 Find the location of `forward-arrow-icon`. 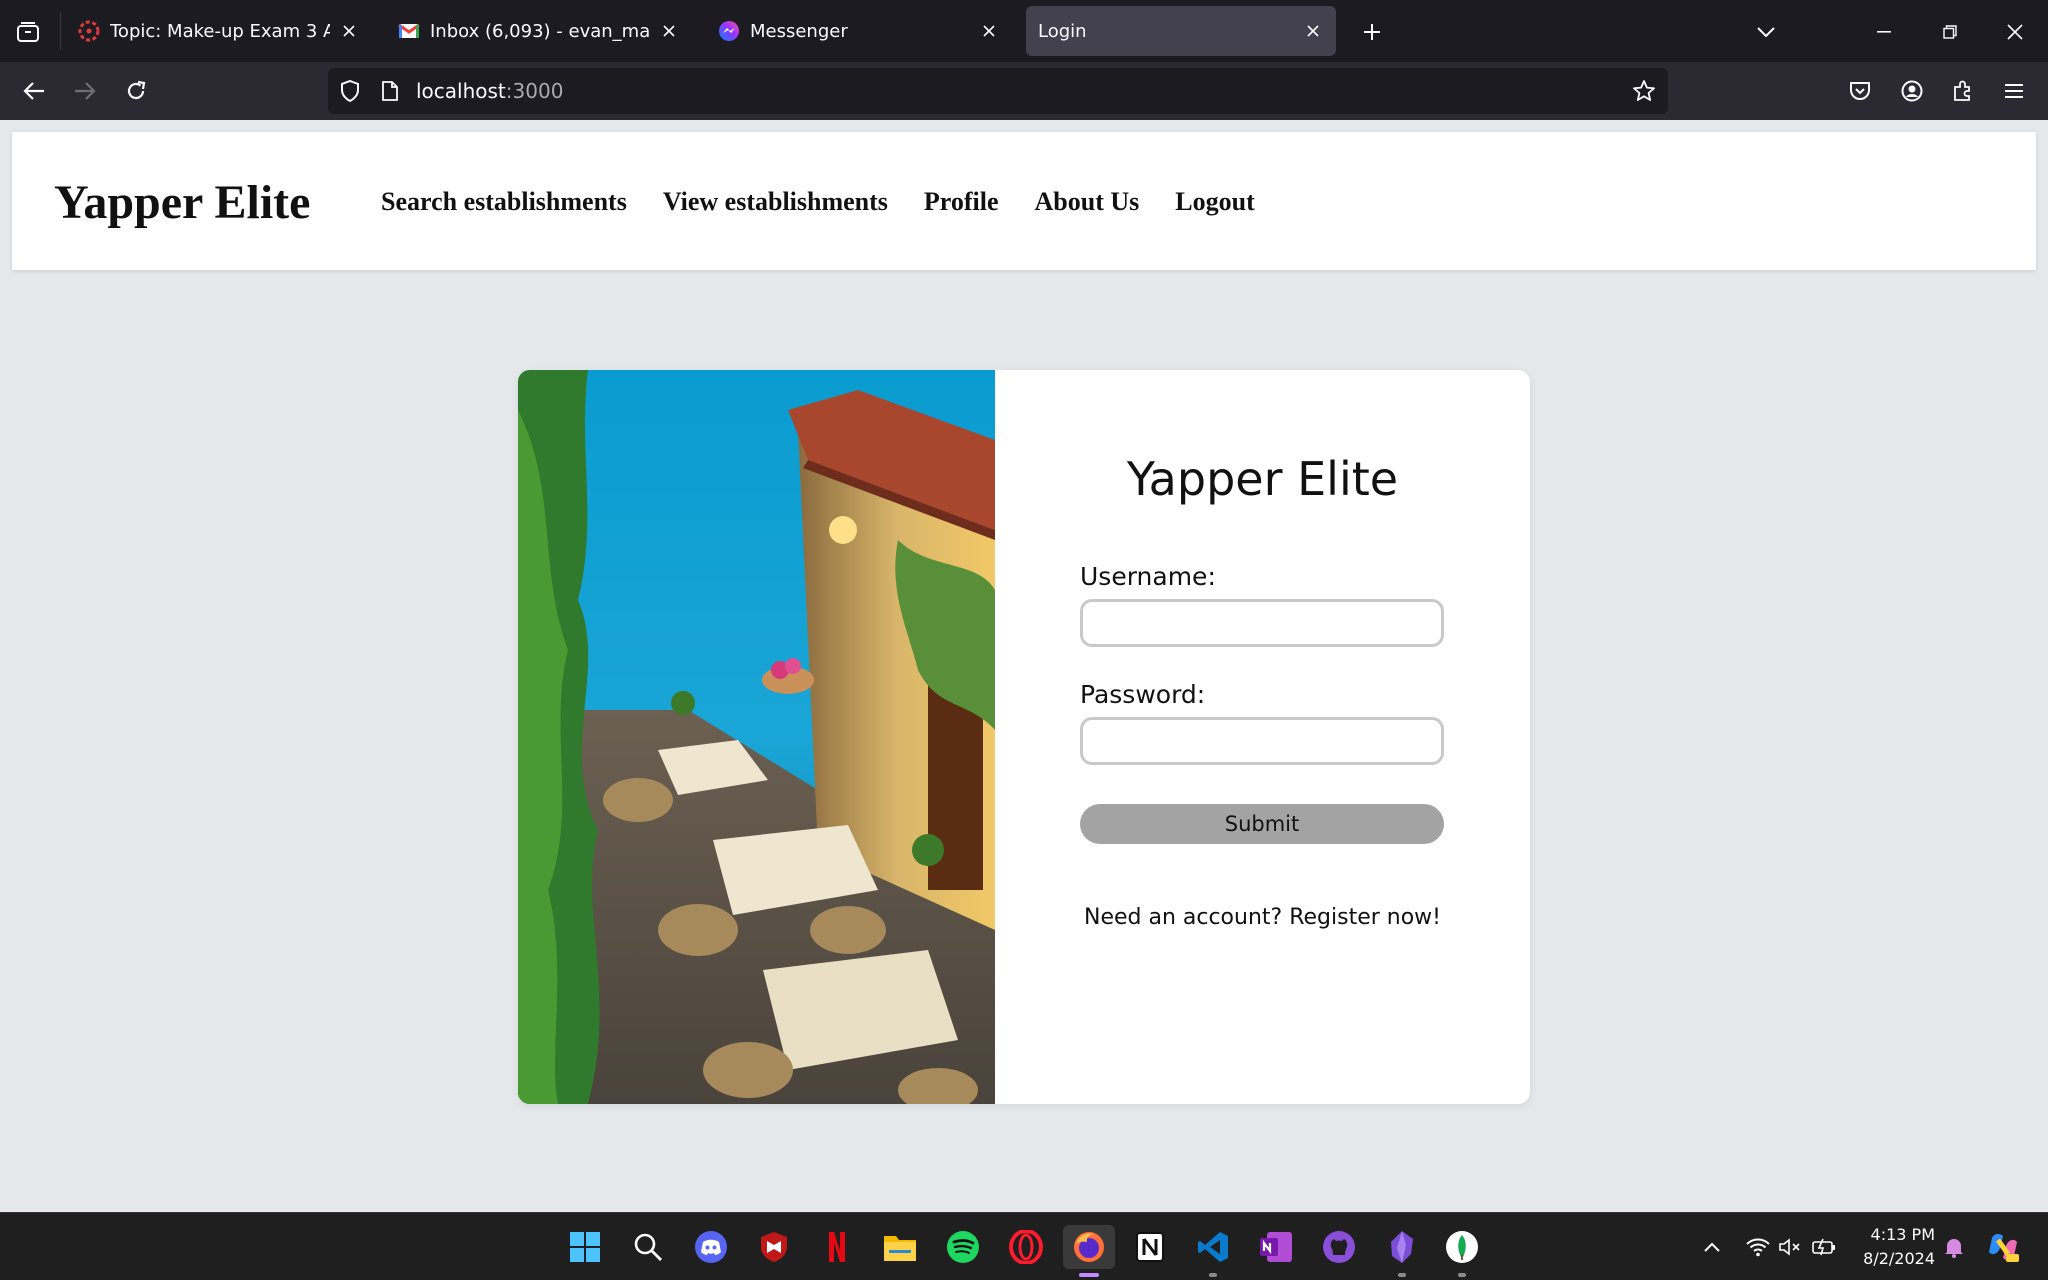

forward-arrow-icon is located at coordinates (85, 91).